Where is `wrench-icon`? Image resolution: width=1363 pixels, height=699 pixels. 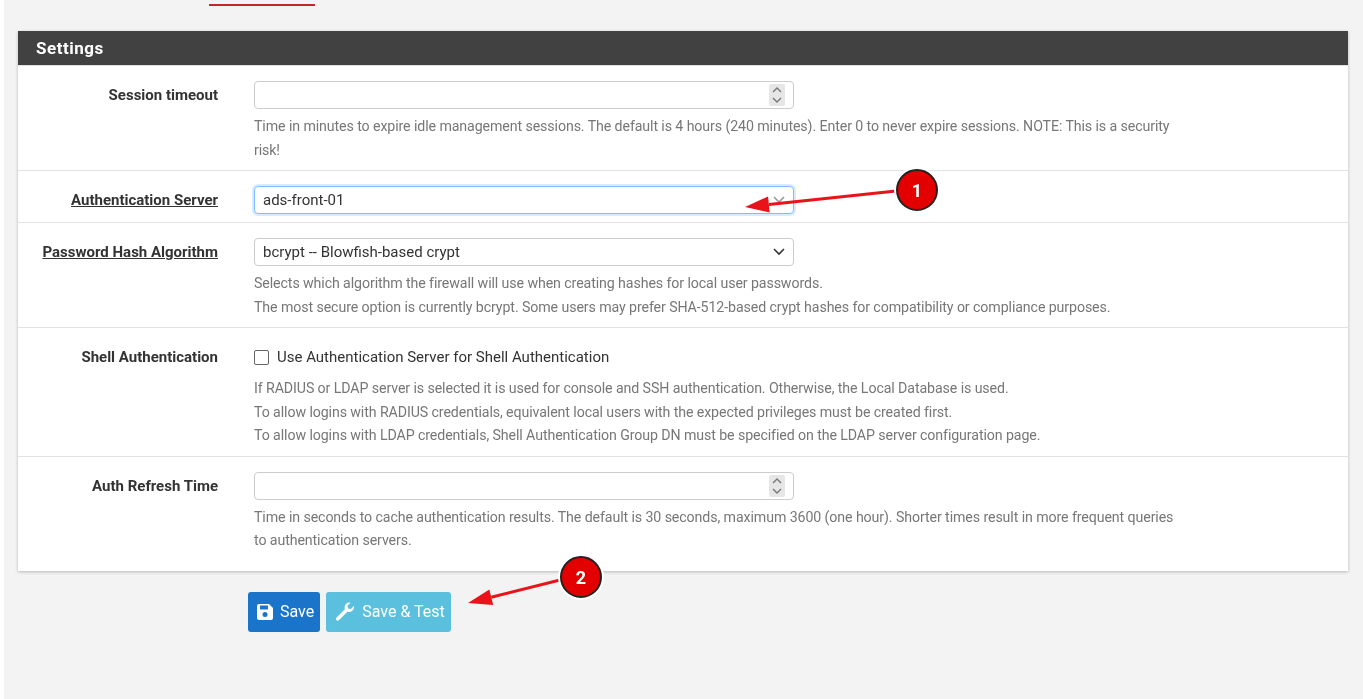 wrench-icon is located at coordinates (345, 611).